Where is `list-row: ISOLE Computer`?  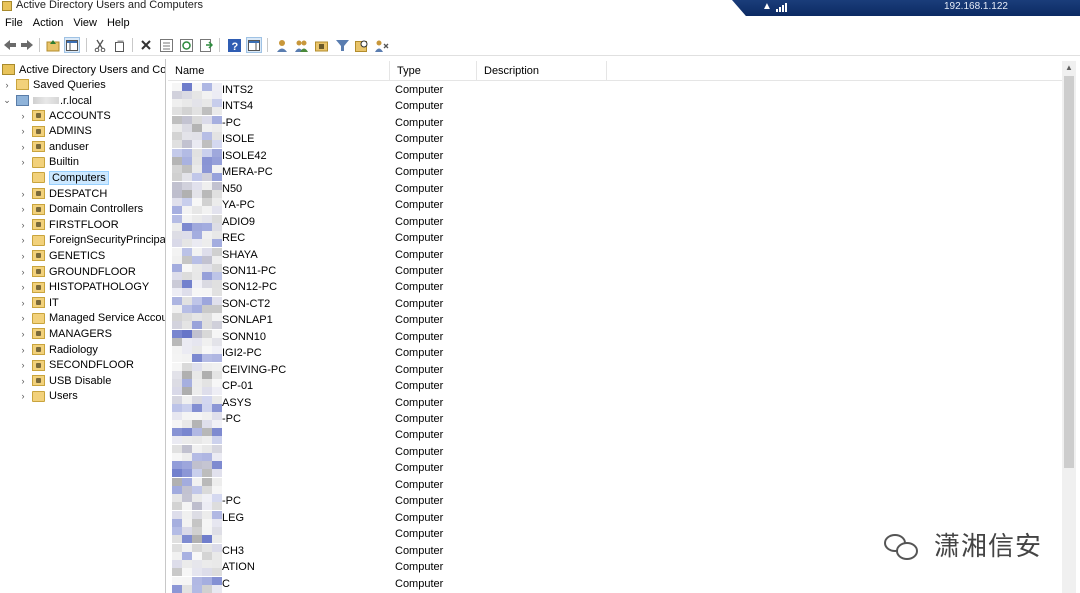 list-row: ISOLE Computer is located at coordinates (615, 140).